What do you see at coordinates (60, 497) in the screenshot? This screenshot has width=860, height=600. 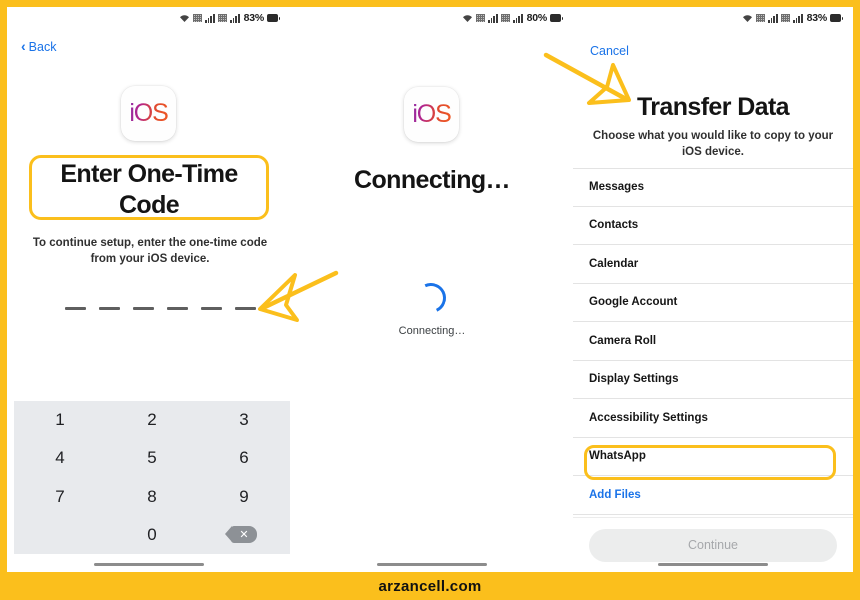 I see `keypad-key-7: 7` at bounding box center [60, 497].